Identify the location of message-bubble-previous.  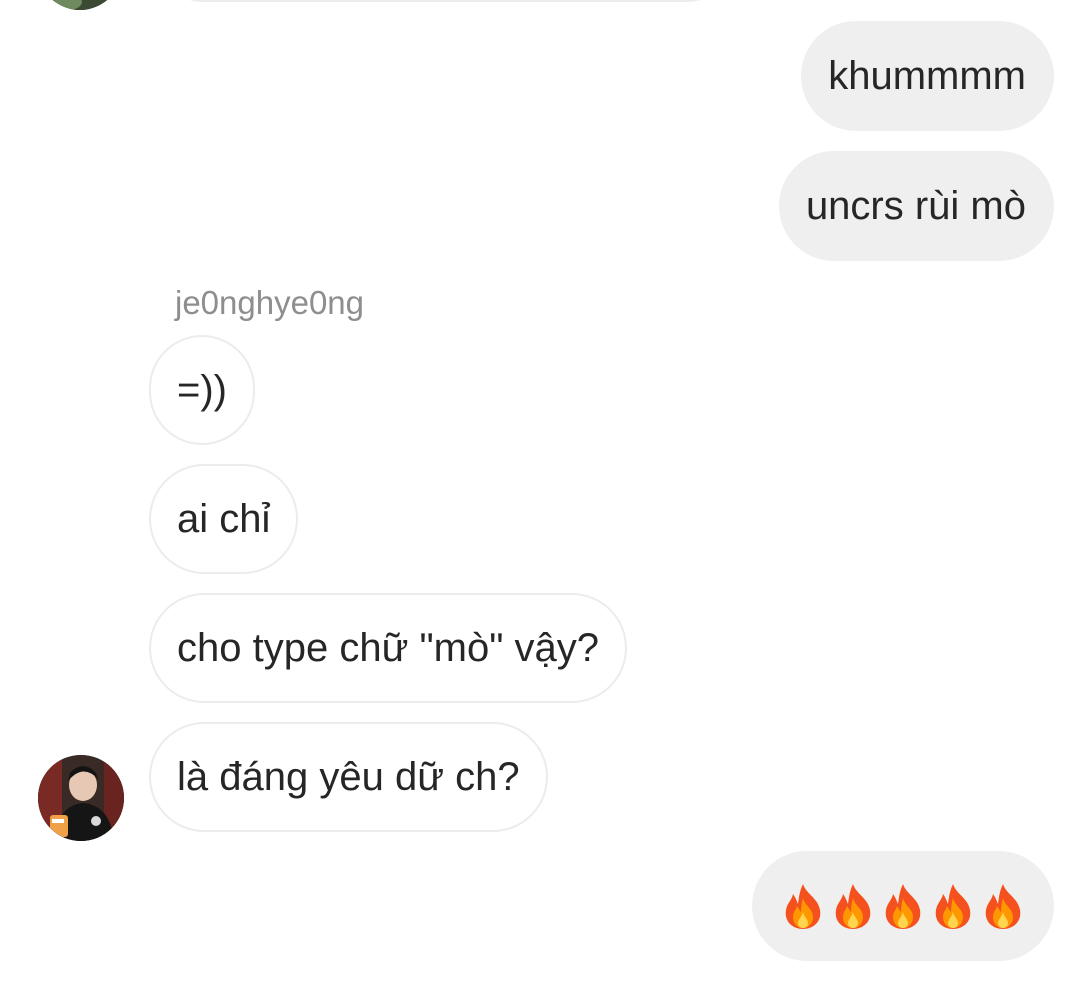
(445, 1).